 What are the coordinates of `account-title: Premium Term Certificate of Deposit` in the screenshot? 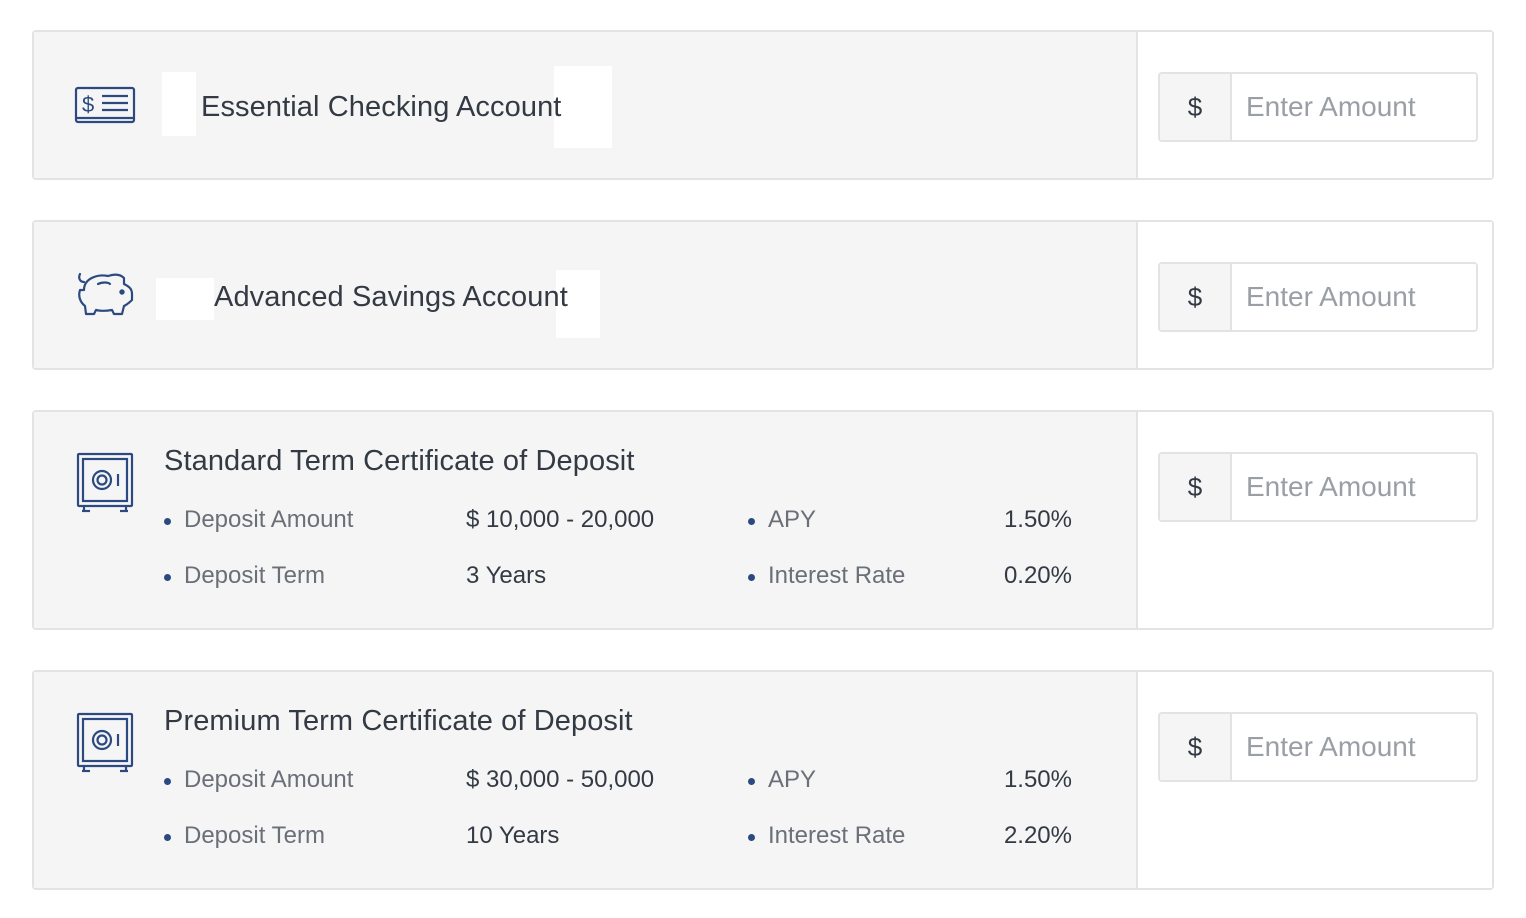 It's located at (398, 721).